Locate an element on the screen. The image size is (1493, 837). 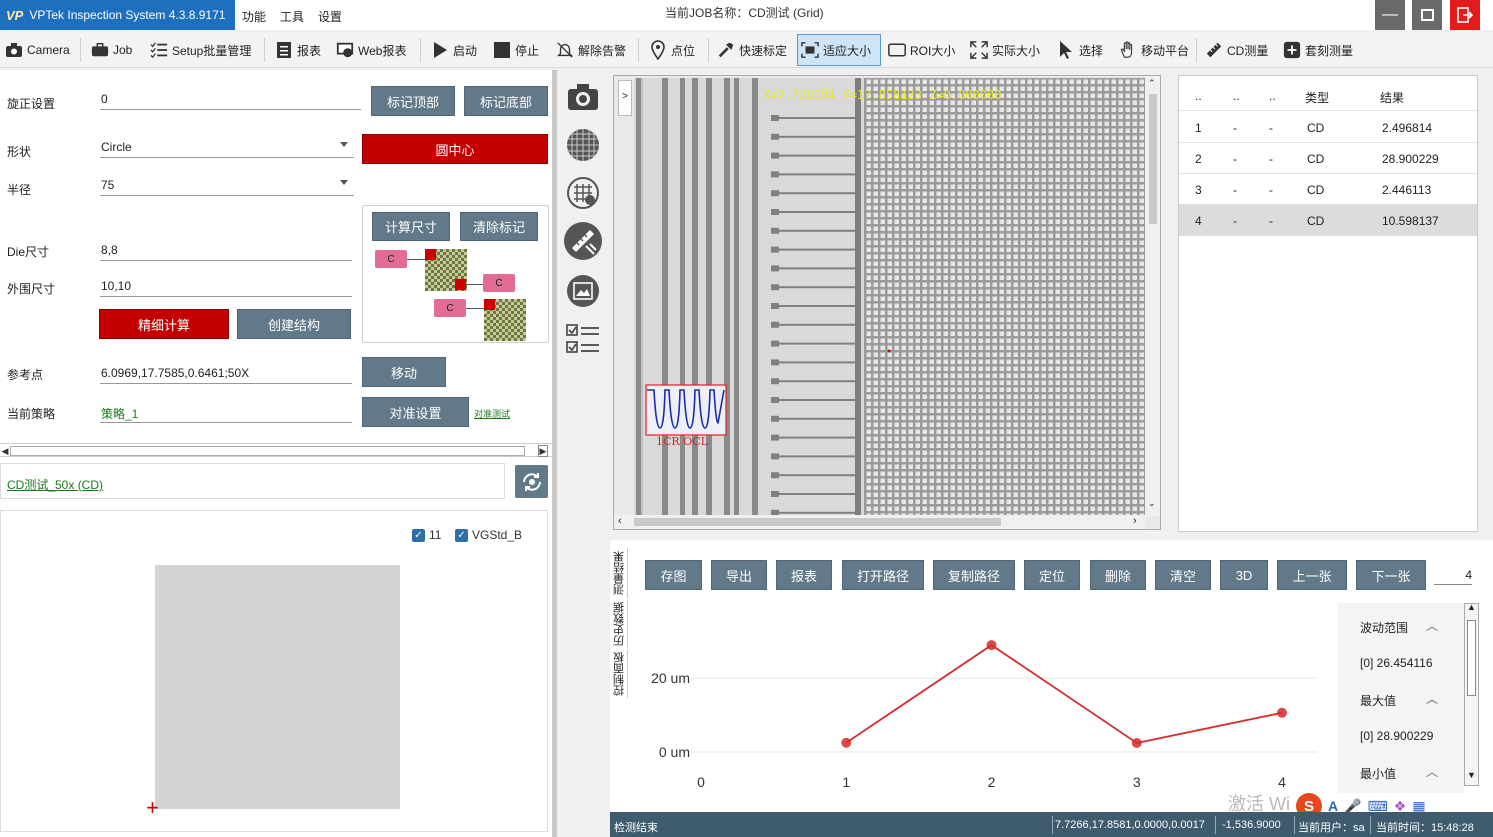
checkbox-vgstd: ✓ VGStd_B is located at coordinates (488, 535).